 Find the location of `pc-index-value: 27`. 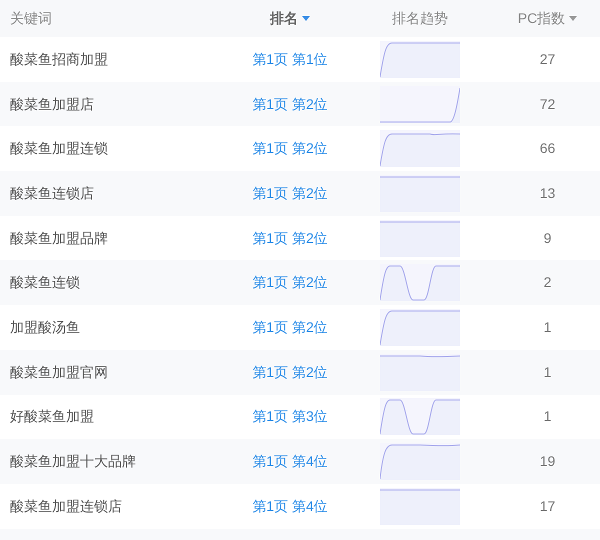

pc-index-value: 27 is located at coordinates (548, 59).